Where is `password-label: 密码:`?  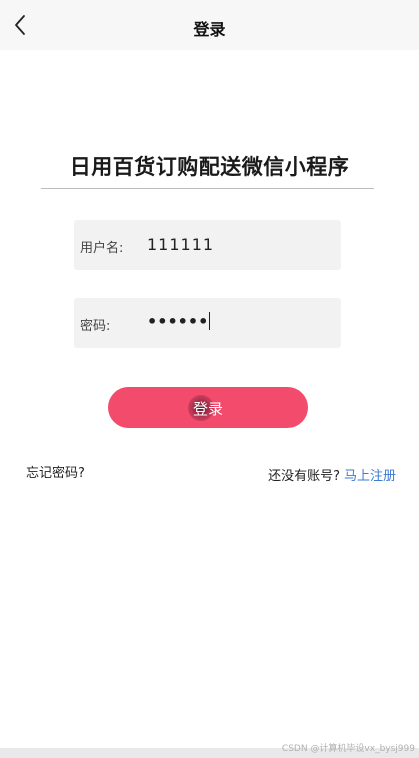
password-label: 密码: is located at coordinates (95, 326).